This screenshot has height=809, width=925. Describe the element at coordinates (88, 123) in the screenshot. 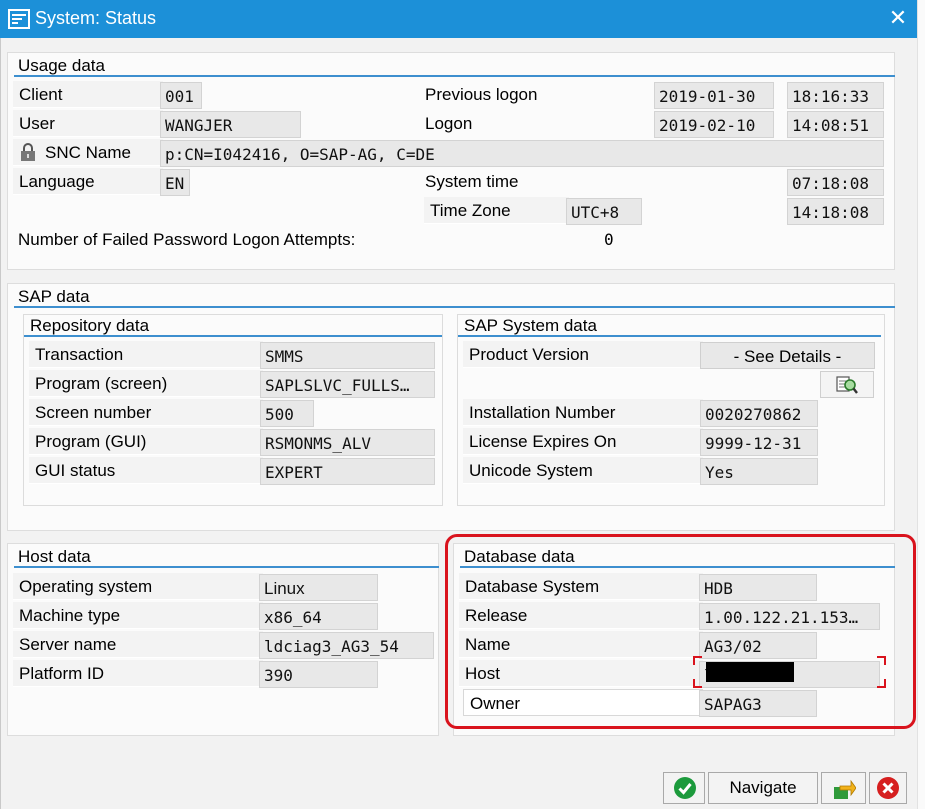

I see `user-label: User` at that location.